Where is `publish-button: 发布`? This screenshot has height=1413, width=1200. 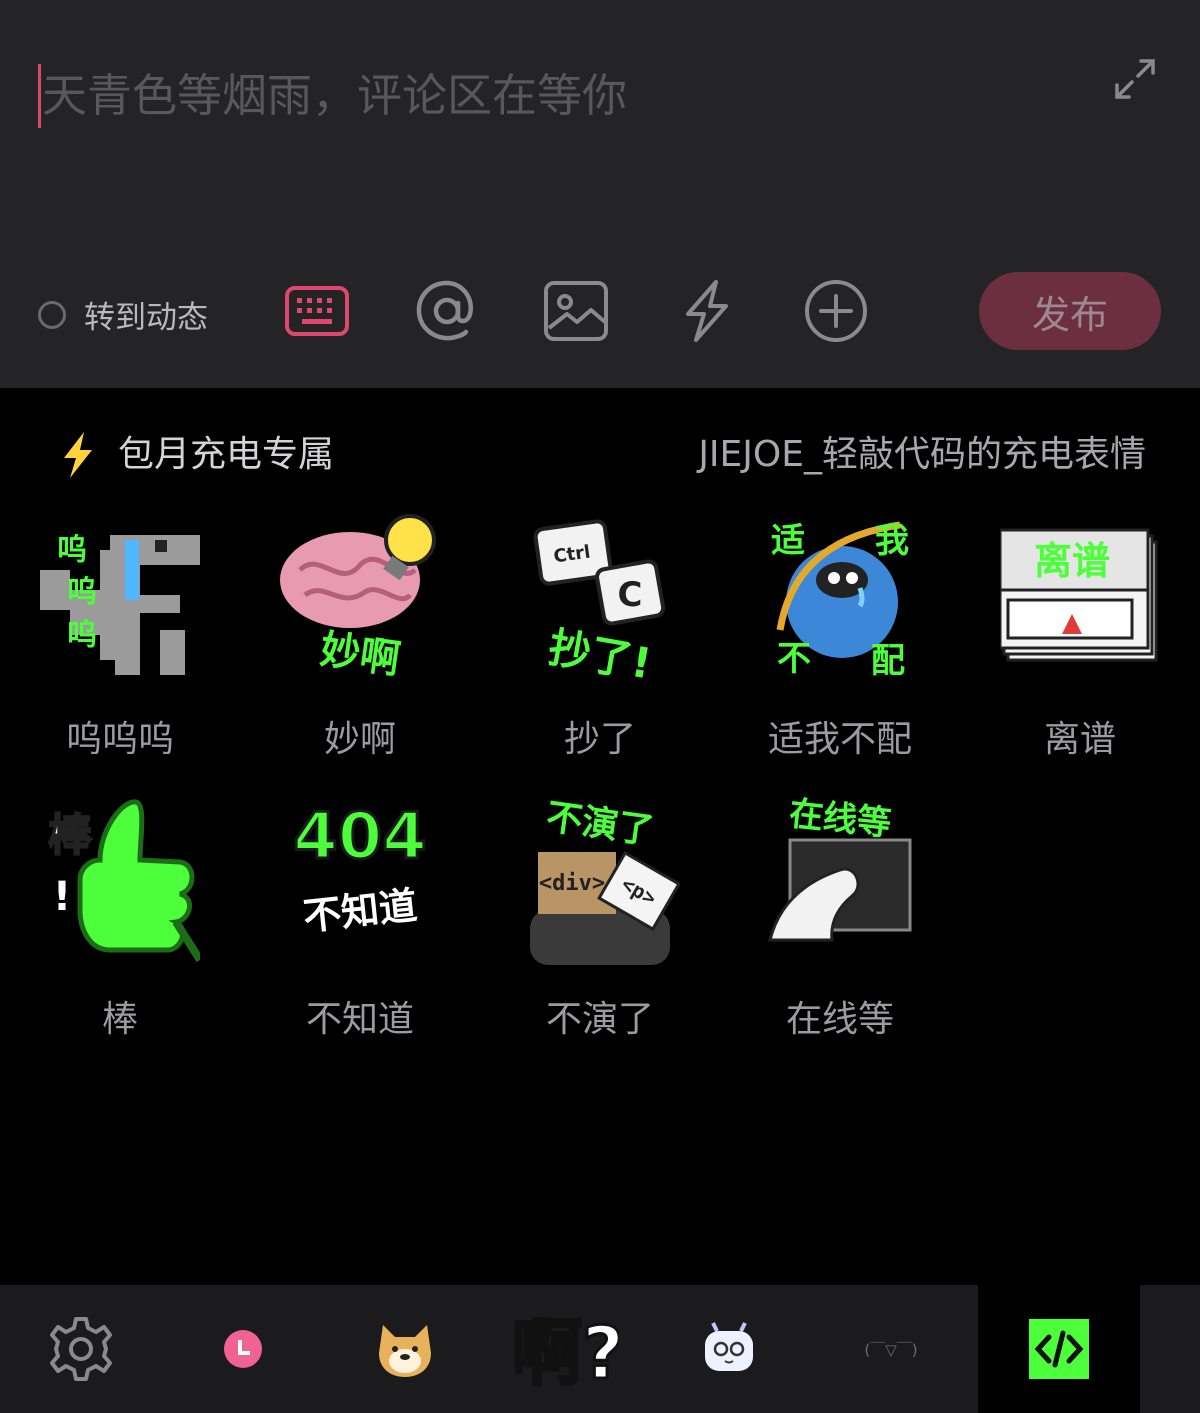 publish-button: 发布 is located at coordinates (1070, 311).